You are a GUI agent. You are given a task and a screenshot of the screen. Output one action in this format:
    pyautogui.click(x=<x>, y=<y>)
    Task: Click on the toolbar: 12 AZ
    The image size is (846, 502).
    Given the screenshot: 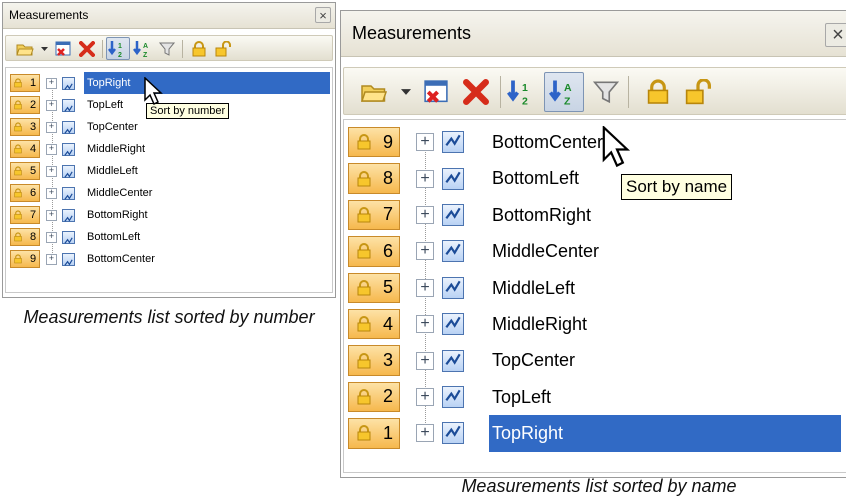 What is the action you would take?
    pyautogui.click(x=594, y=91)
    